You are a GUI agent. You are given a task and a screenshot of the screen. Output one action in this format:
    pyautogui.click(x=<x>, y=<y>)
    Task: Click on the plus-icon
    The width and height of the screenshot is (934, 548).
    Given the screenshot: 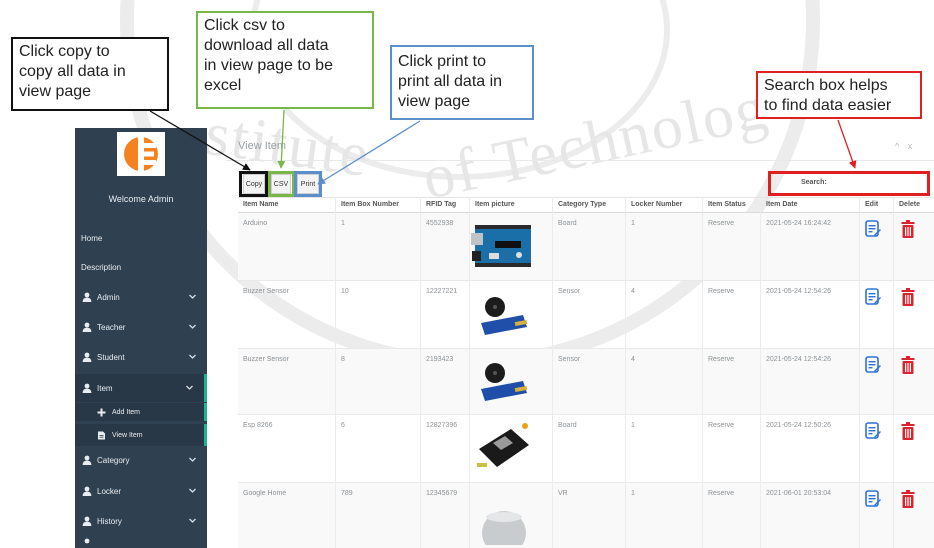 What is the action you would take?
    pyautogui.click(x=101, y=412)
    